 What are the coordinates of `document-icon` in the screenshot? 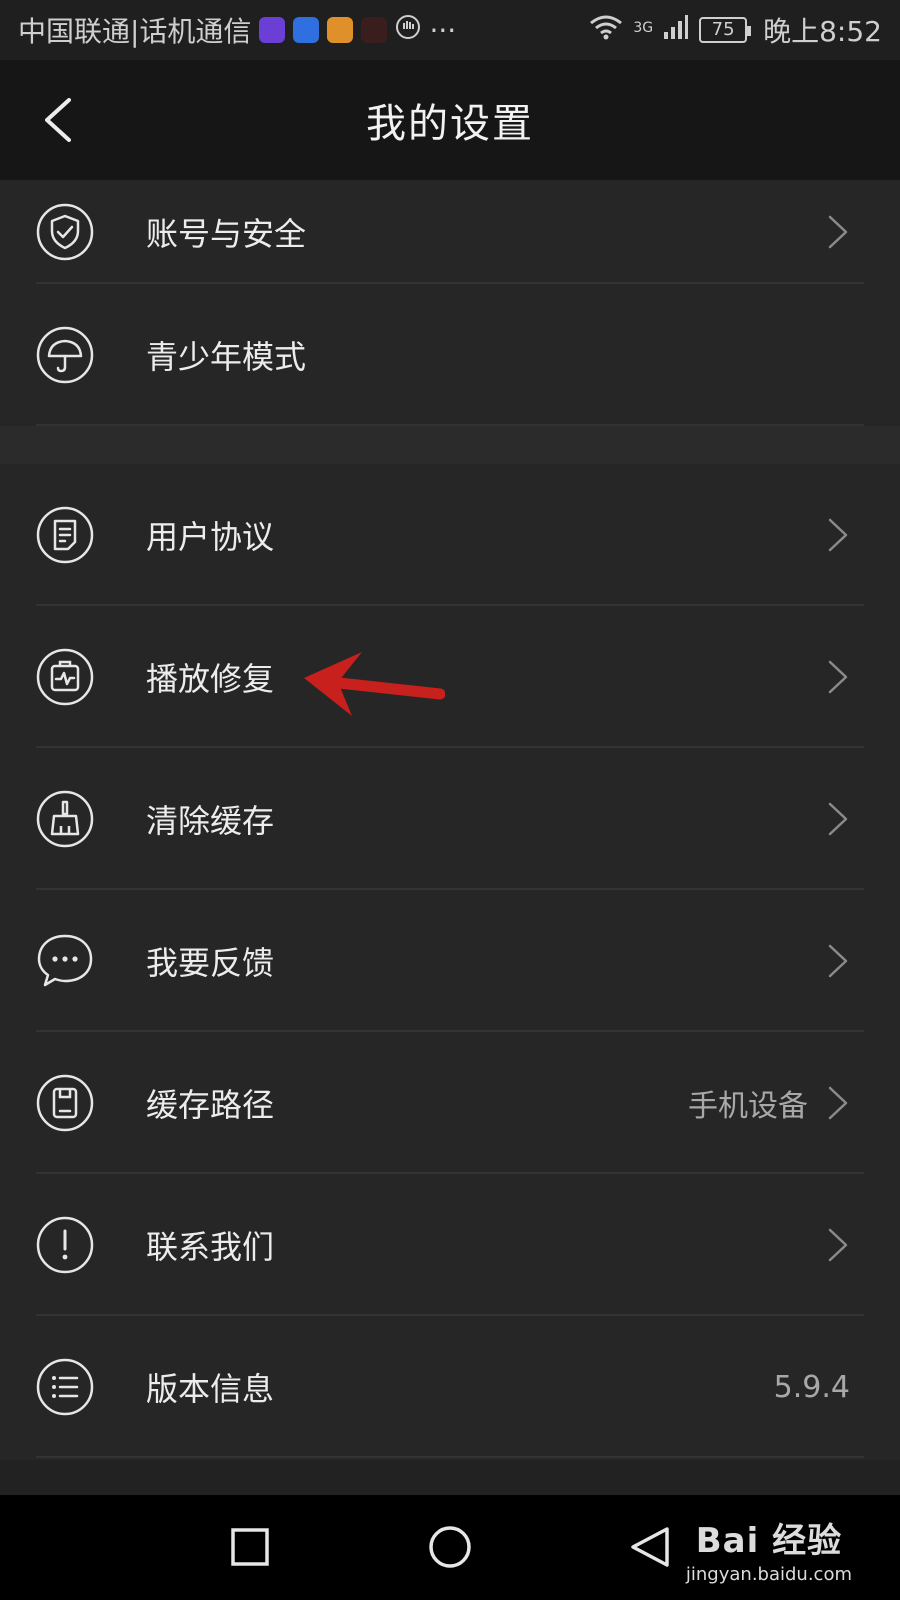 It's located at (65, 535).